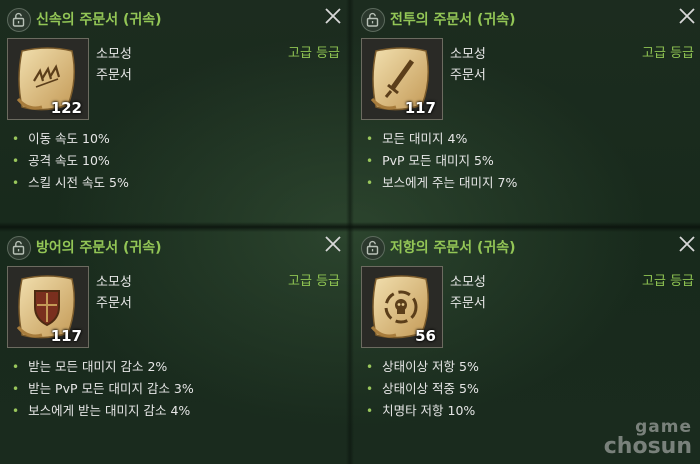 This screenshot has width=700, height=464. Describe the element at coordinates (66, 108) in the screenshot. I see `item-count: 122` at that location.